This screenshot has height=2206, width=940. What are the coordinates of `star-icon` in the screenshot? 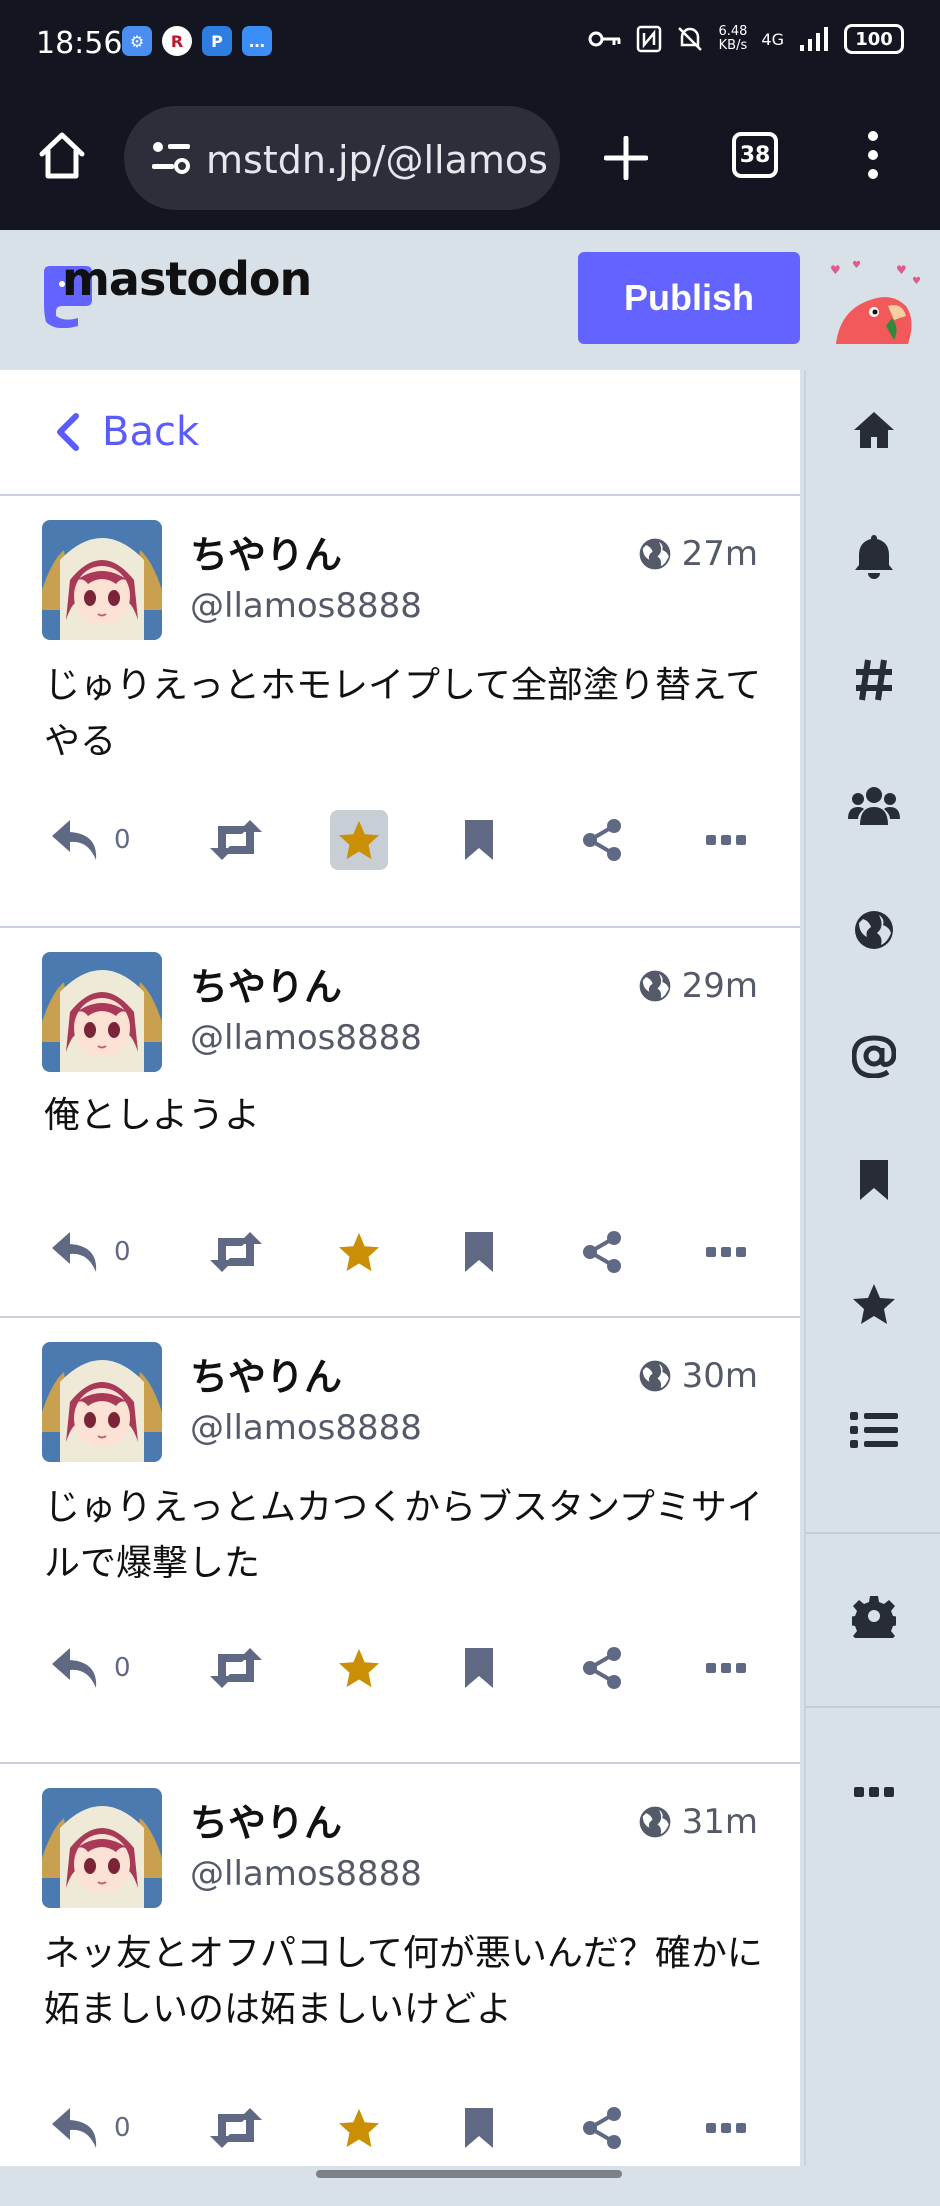 It's located at (359, 1668).